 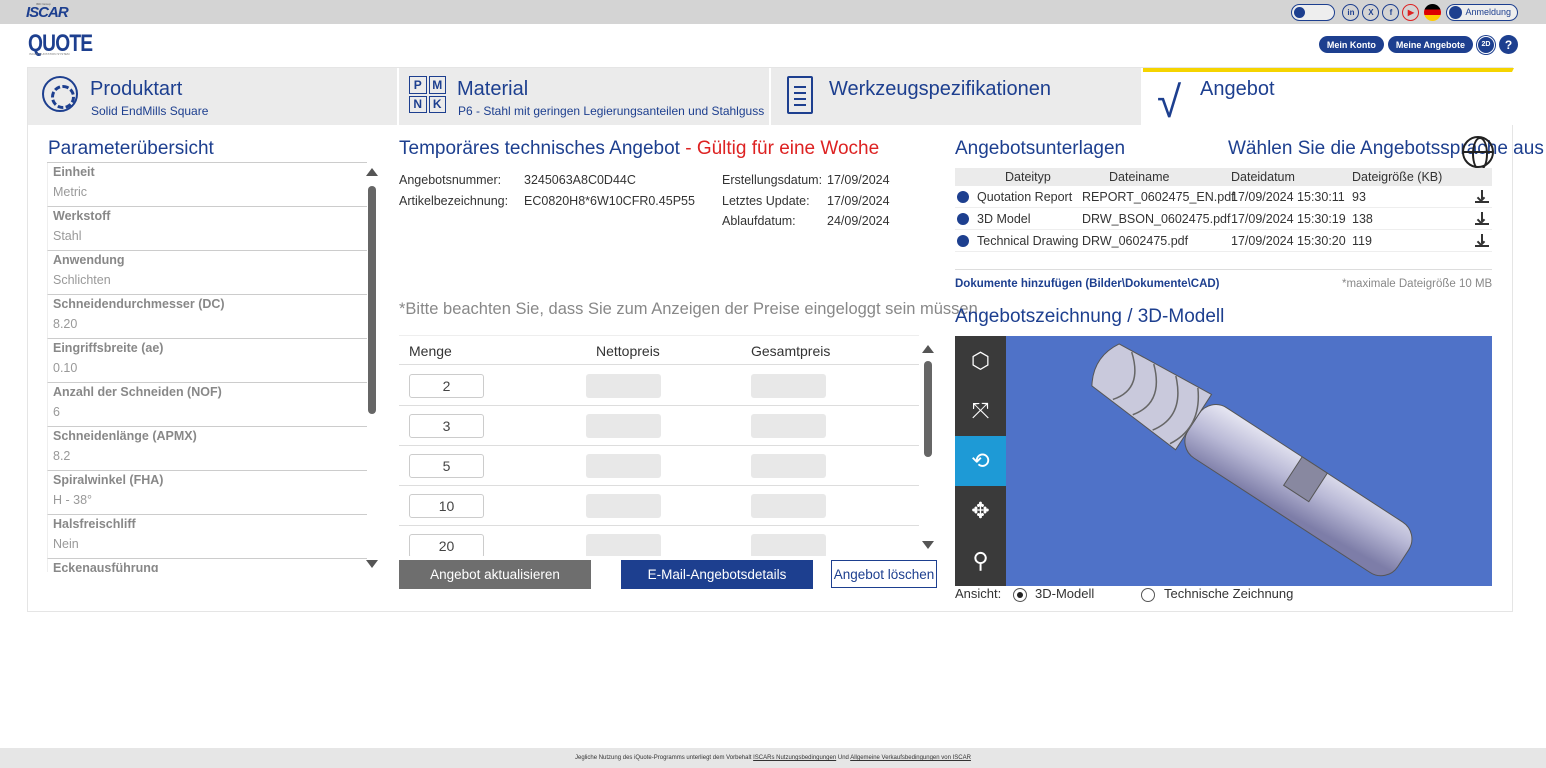 What do you see at coordinates (794, 758) in the screenshot?
I see `terms-link: ISCARs Nutzungsbedingungen` at bounding box center [794, 758].